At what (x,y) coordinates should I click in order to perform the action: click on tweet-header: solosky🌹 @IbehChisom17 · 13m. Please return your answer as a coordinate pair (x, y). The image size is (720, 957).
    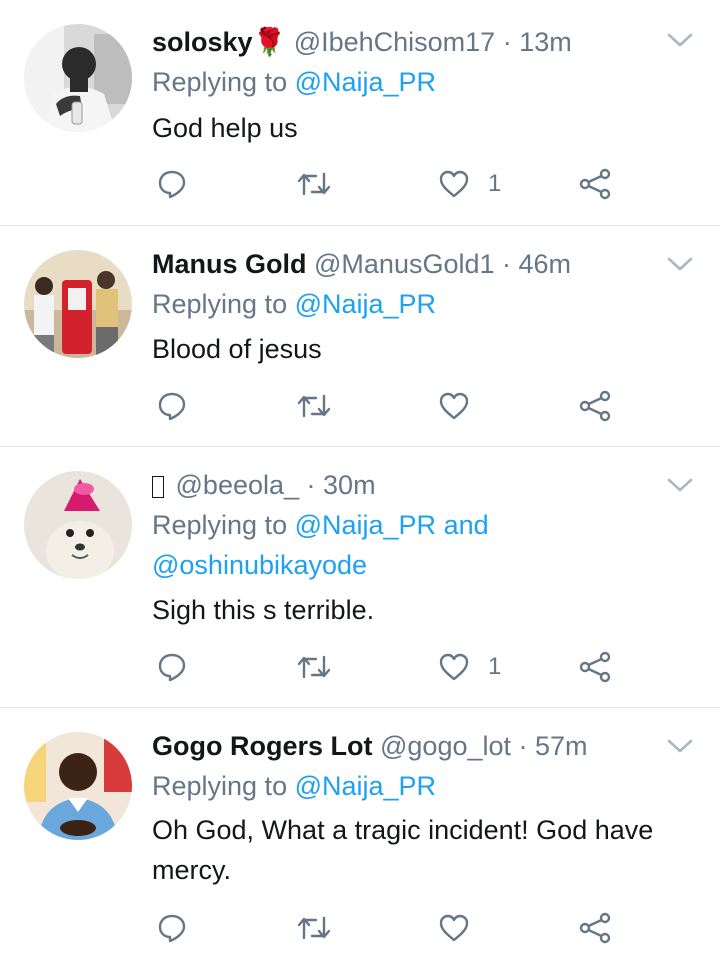
    Looking at the image, I should click on (362, 42).